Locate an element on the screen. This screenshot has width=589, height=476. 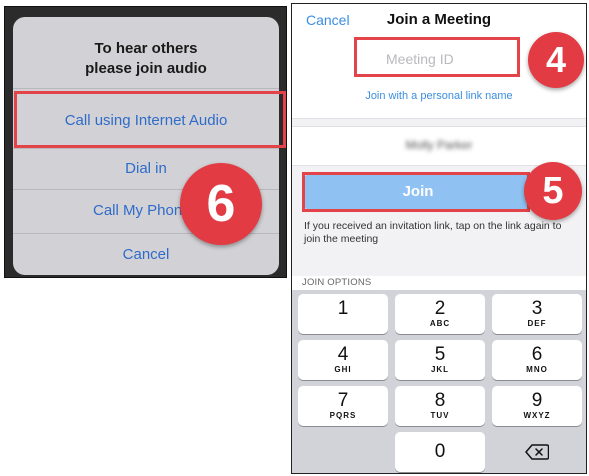
key-digit: 8 is located at coordinates (440, 400).